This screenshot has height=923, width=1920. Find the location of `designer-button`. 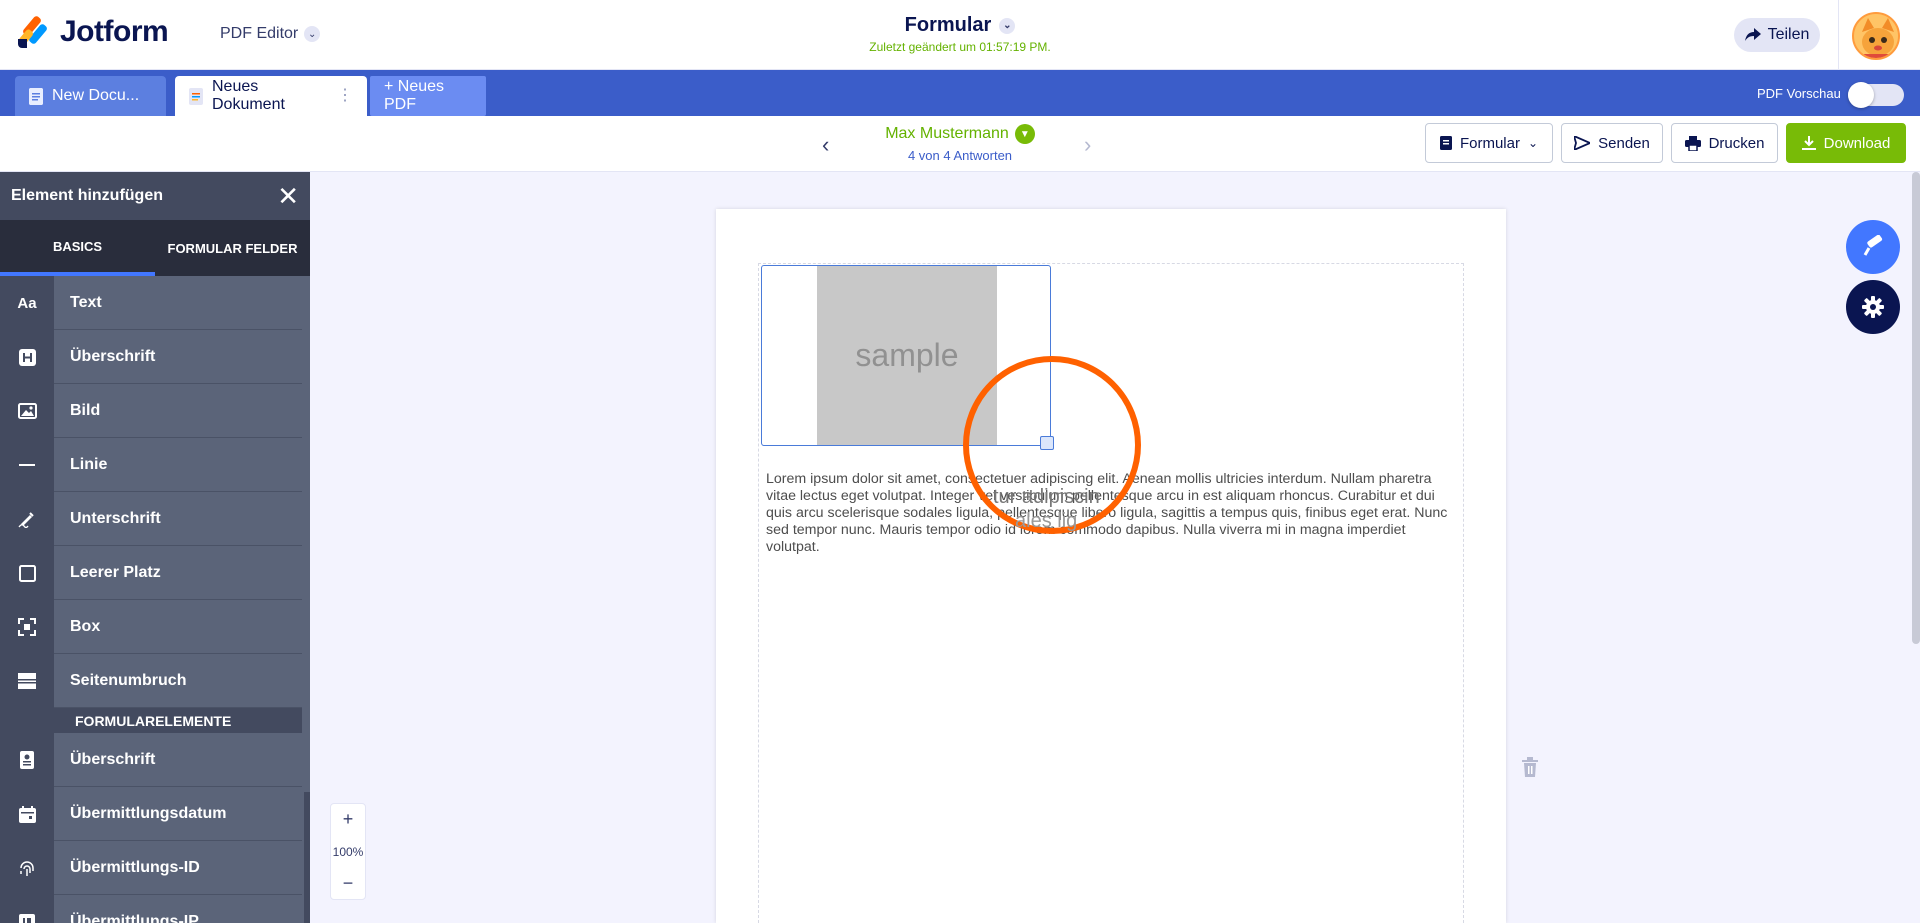

designer-button is located at coordinates (1873, 247).